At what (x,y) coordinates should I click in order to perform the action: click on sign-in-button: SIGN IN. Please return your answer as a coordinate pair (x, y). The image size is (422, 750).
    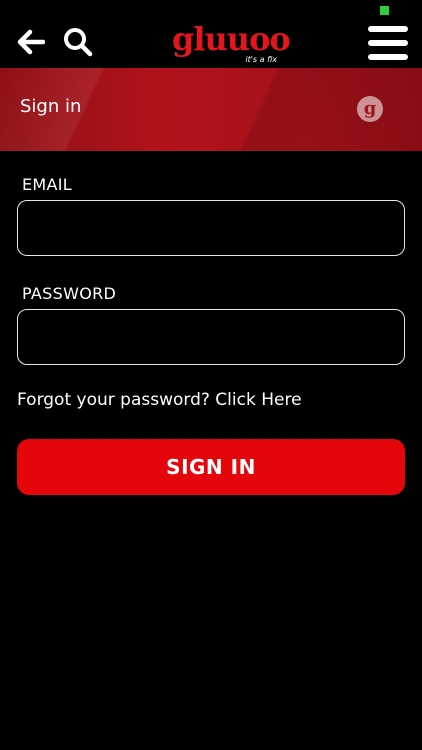
    Looking at the image, I should click on (211, 467).